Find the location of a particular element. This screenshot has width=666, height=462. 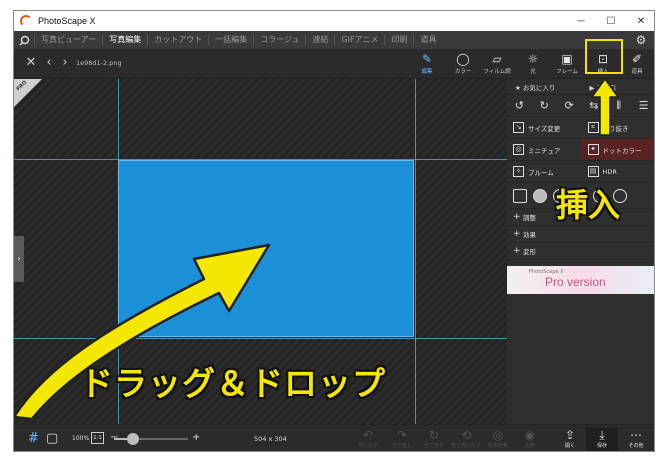

function-row: ◎ ミニチュア ✦ ドットカラー is located at coordinates (580, 150).